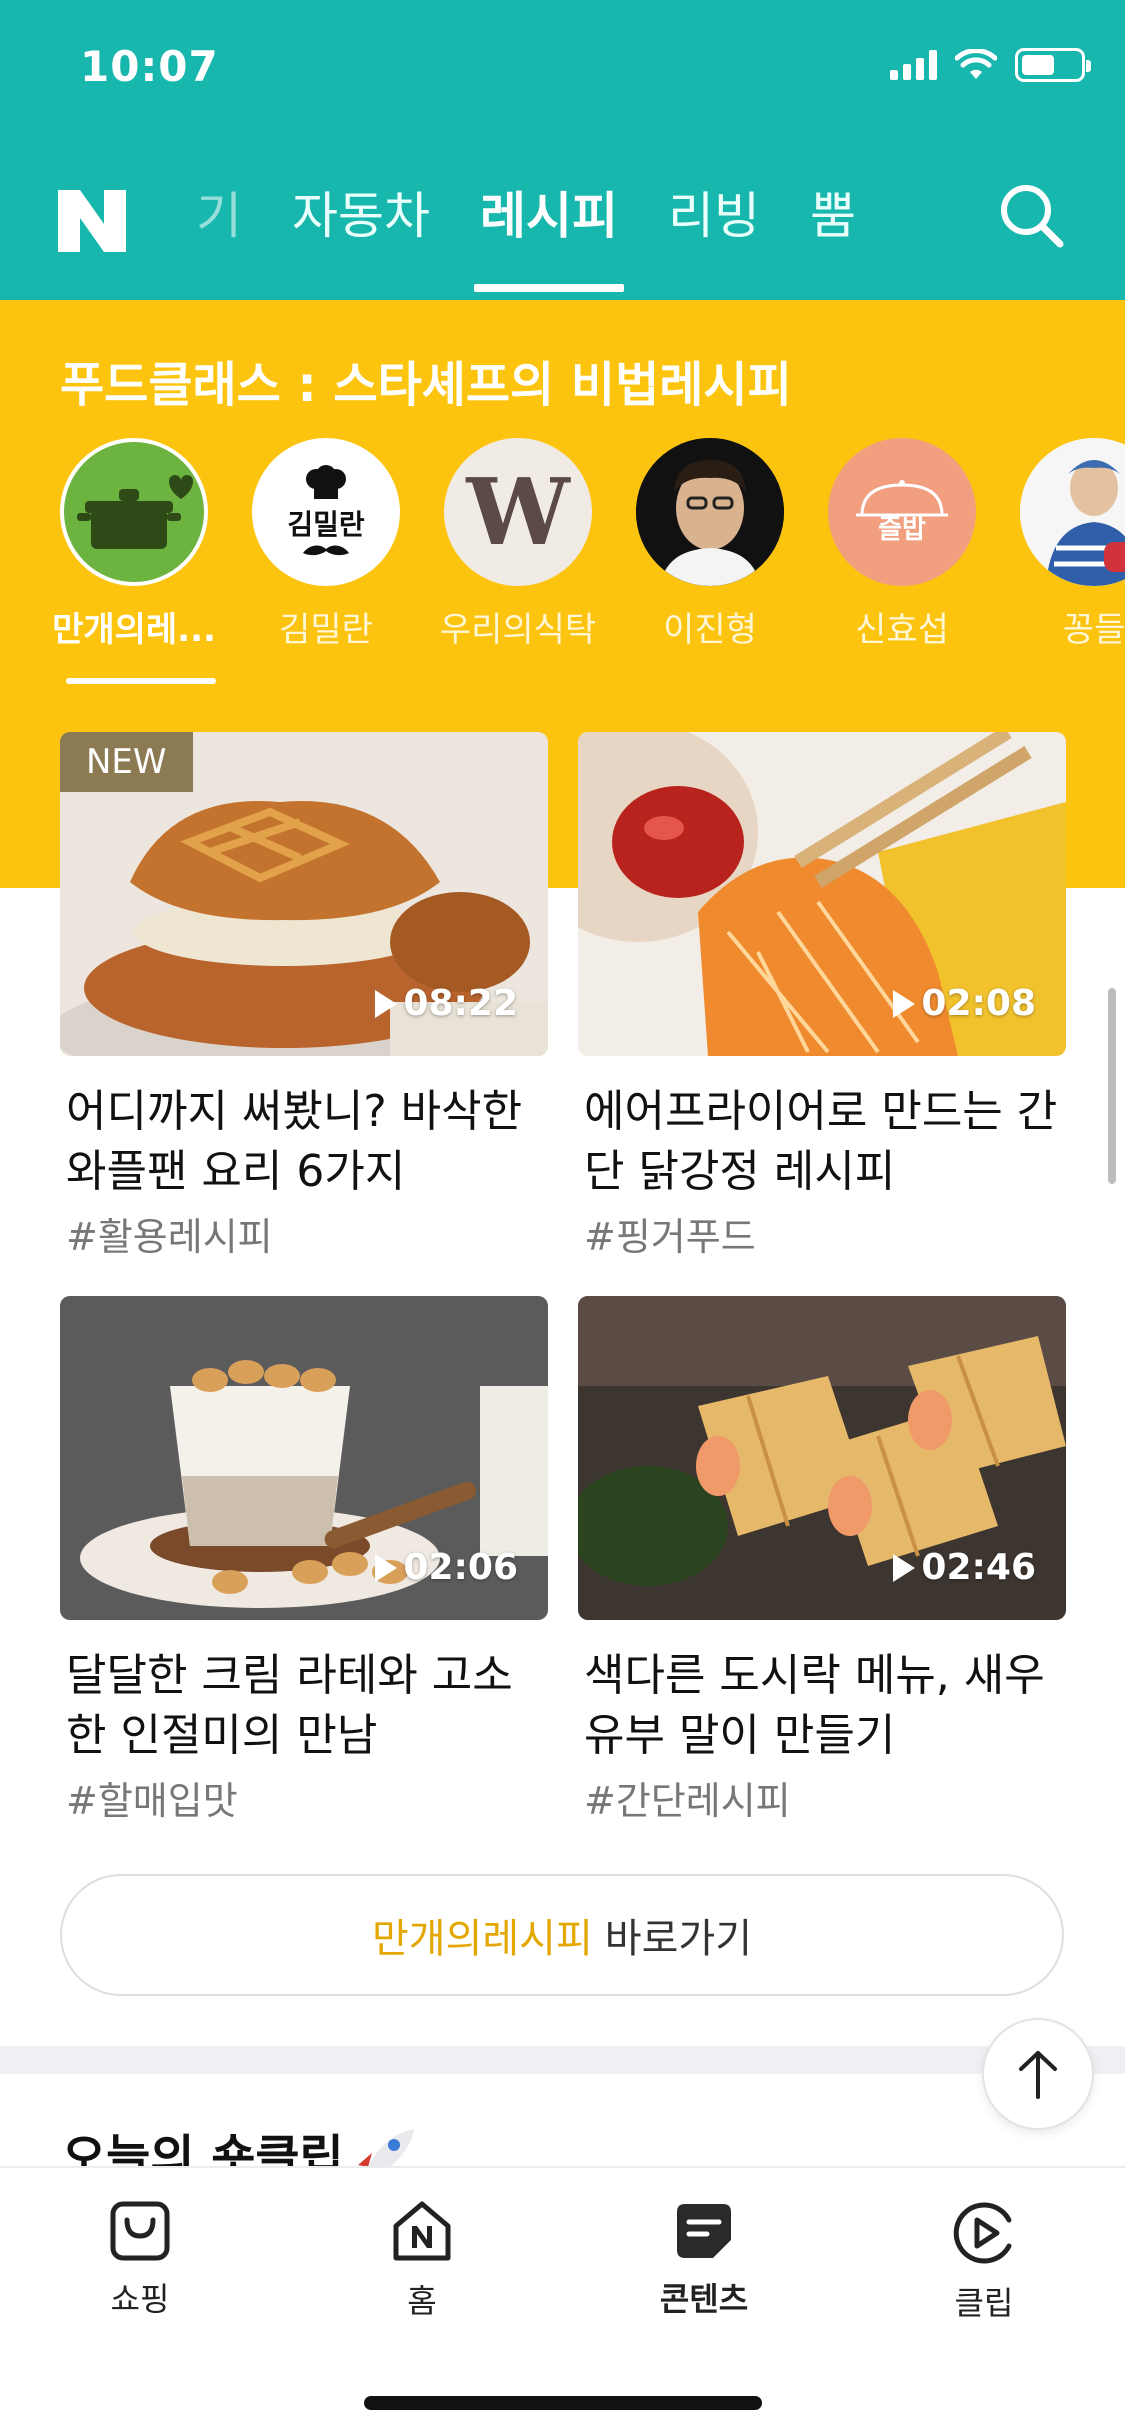 The image size is (1125, 2436). I want to click on chef-list: 만개의레... 김밀란 김밀란 W 우리의식탁 이진형 즐밥 신효섭 꽁들, so click(588, 544).